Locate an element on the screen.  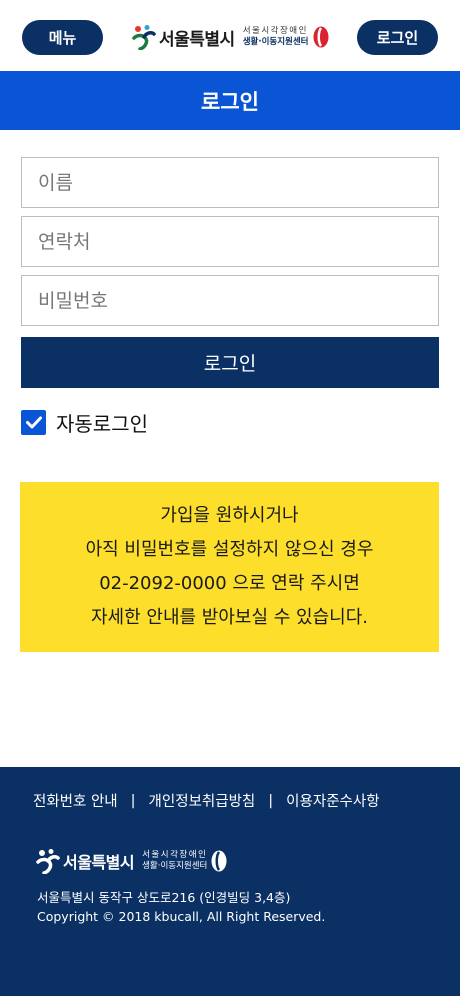
auto-login-label: 자동로그인 is located at coordinates (102, 424).